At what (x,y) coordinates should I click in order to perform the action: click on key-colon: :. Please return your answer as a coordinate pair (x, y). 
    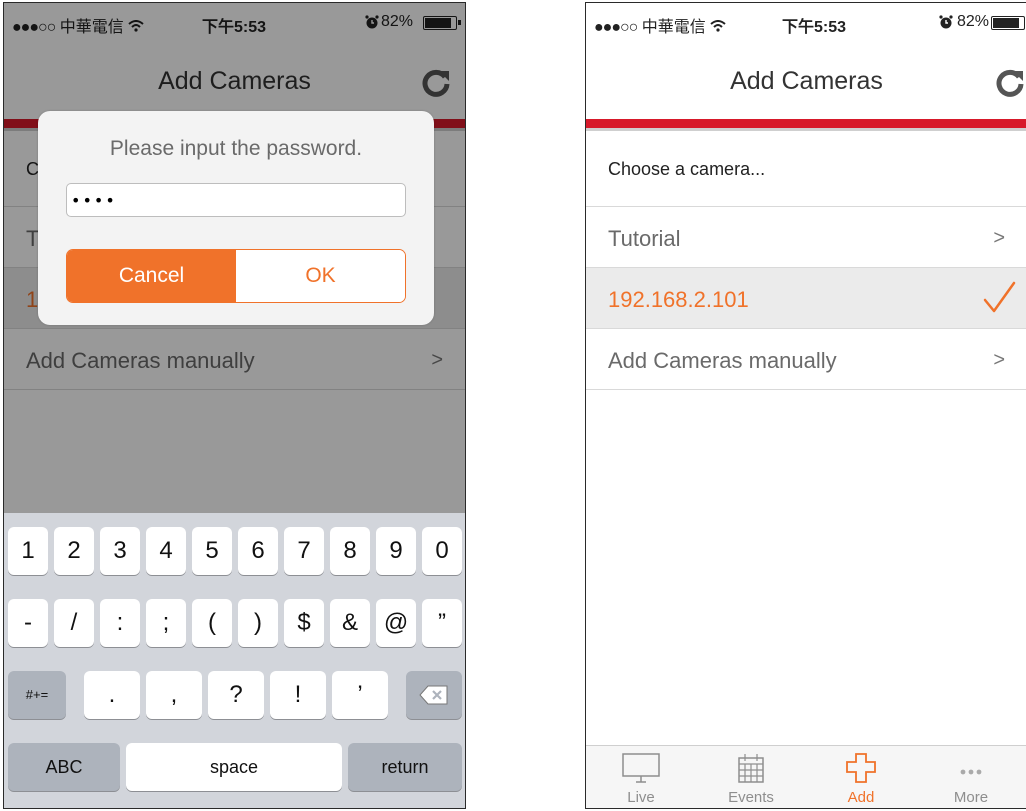
    Looking at the image, I should click on (120, 623).